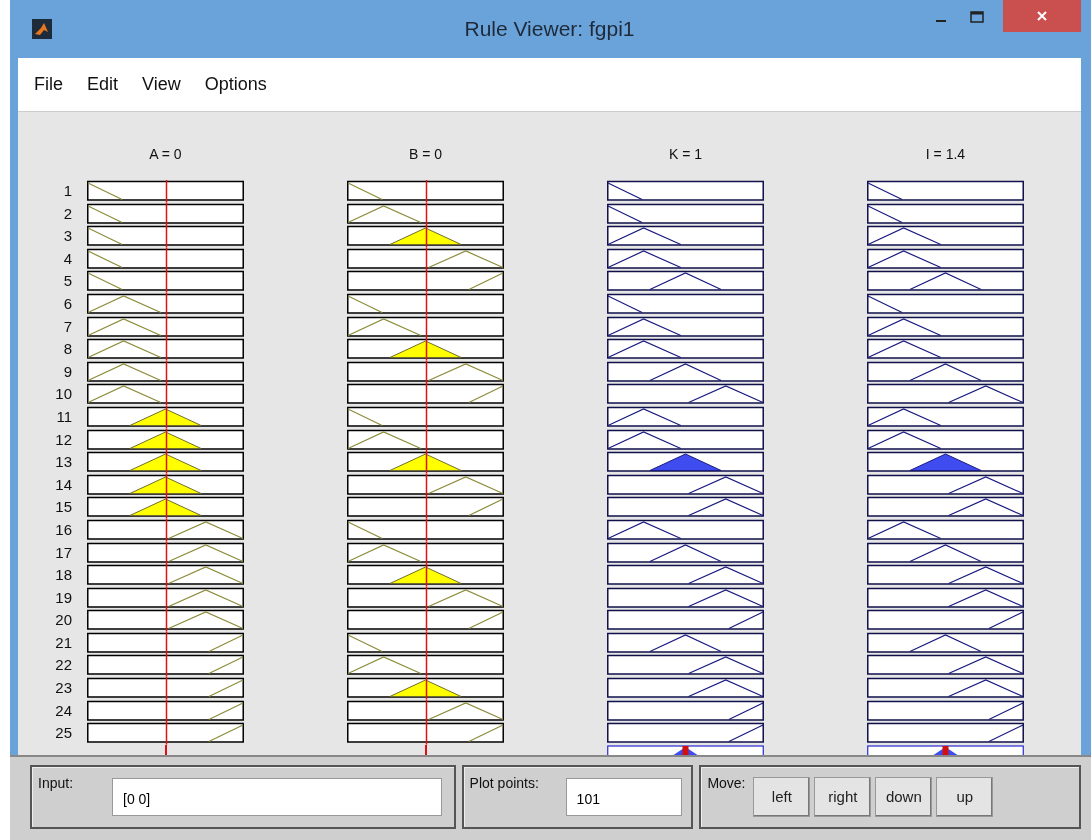 This screenshot has height=840, width=1091. I want to click on menu-item: View, so click(161, 84).